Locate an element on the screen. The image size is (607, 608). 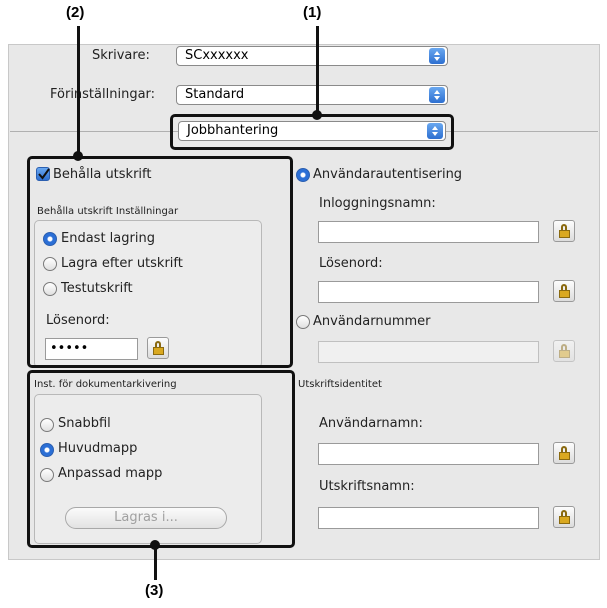
callout-2-dot is located at coordinates (78, 156).